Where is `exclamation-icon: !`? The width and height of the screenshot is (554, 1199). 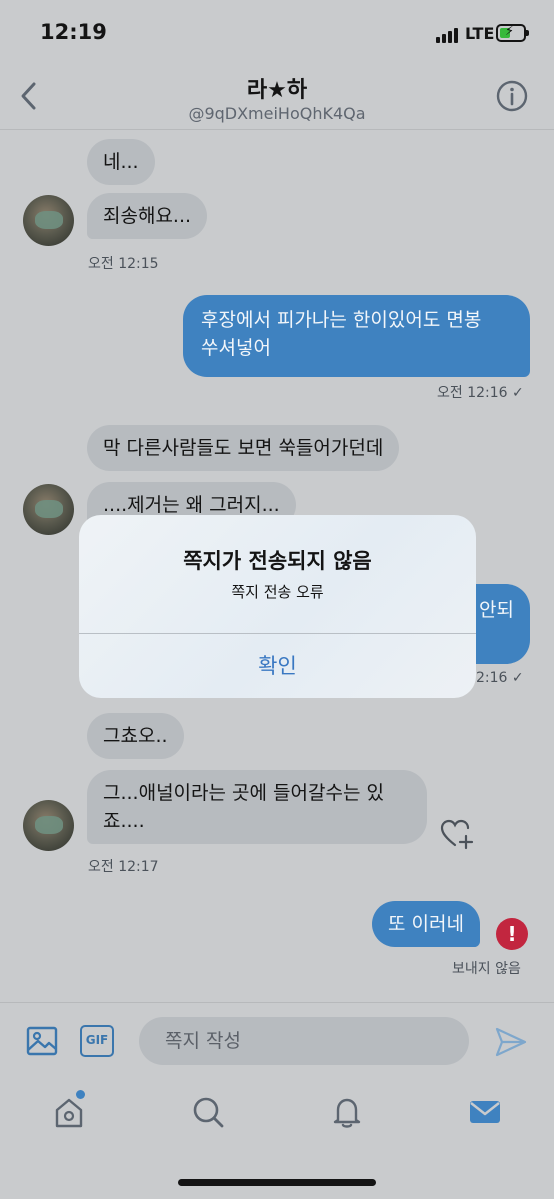 exclamation-icon: ! is located at coordinates (512, 934).